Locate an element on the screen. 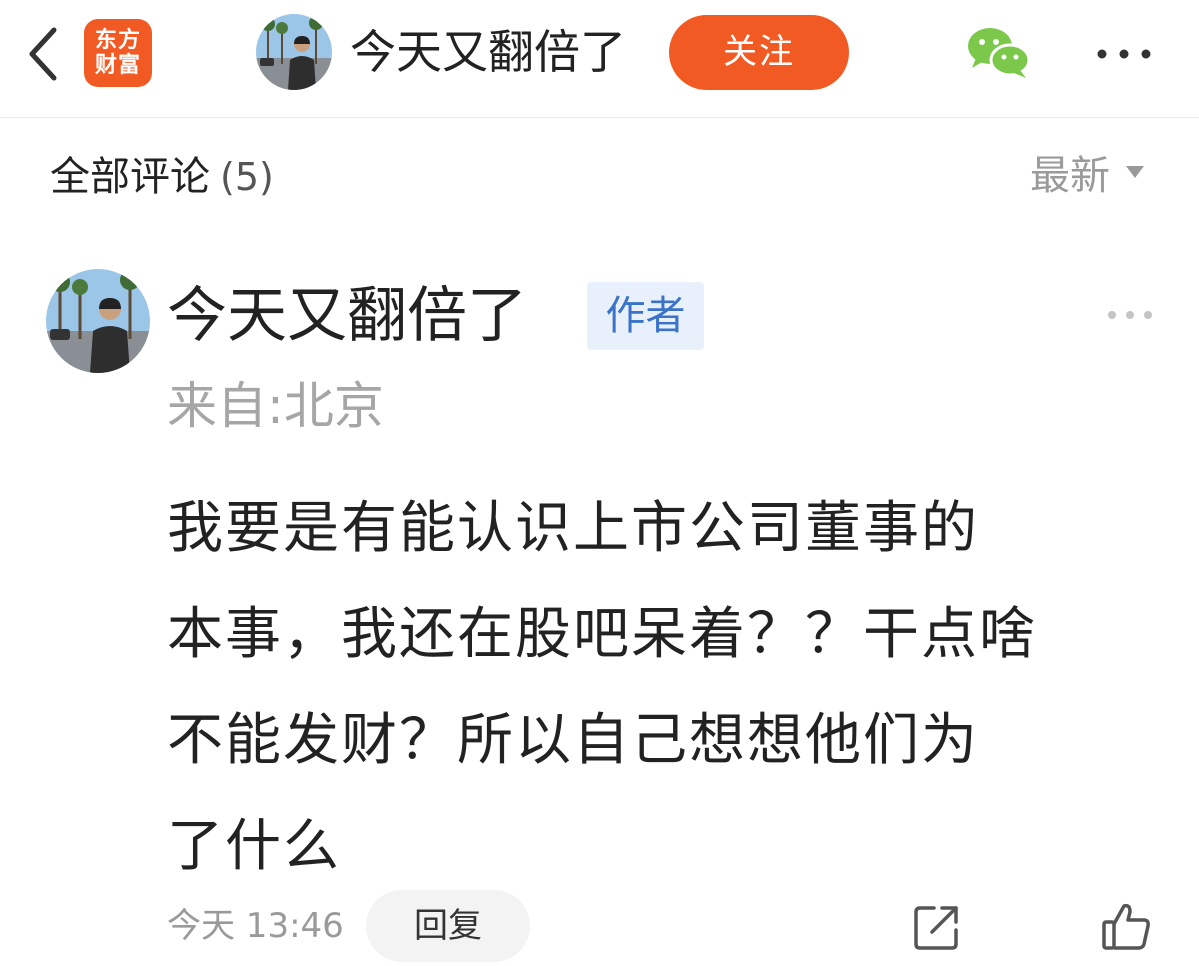 The height and width of the screenshot is (966, 1199). sort-label: 最新 is located at coordinates (1070, 176).